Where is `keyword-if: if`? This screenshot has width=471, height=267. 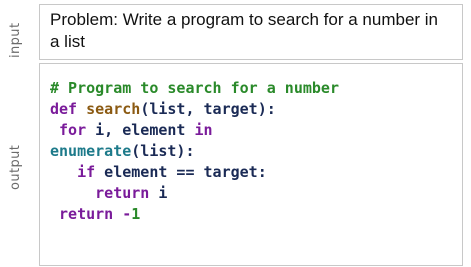 keyword-if: if is located at coordinates (86, 172).